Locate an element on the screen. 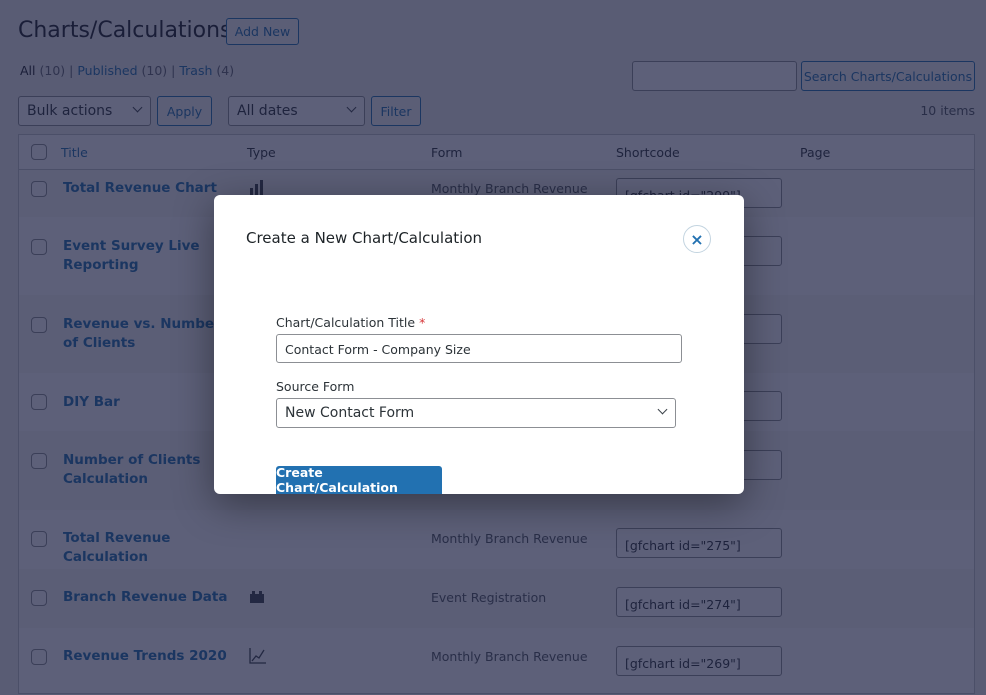  bulk-actions-select: Bulk actions is located at coordinates (84, 111).